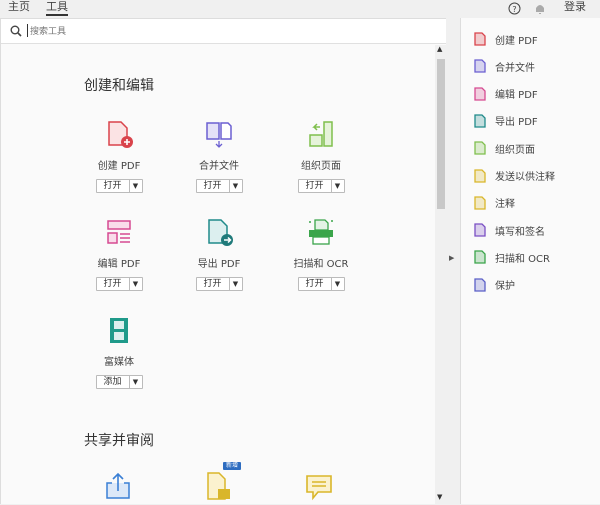 This screenshot has width=600, height=505. Describe the element at coordinates (321, 156) in the screenshot. I see `tool-organize-pages: 组织页面 打开 ▼` at that location.